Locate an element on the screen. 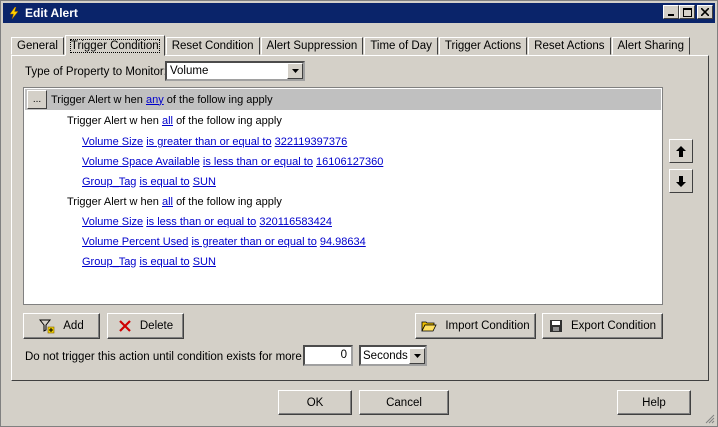 The image size is (718, 427). delete-x-icon is located at coordinates (125, 326).